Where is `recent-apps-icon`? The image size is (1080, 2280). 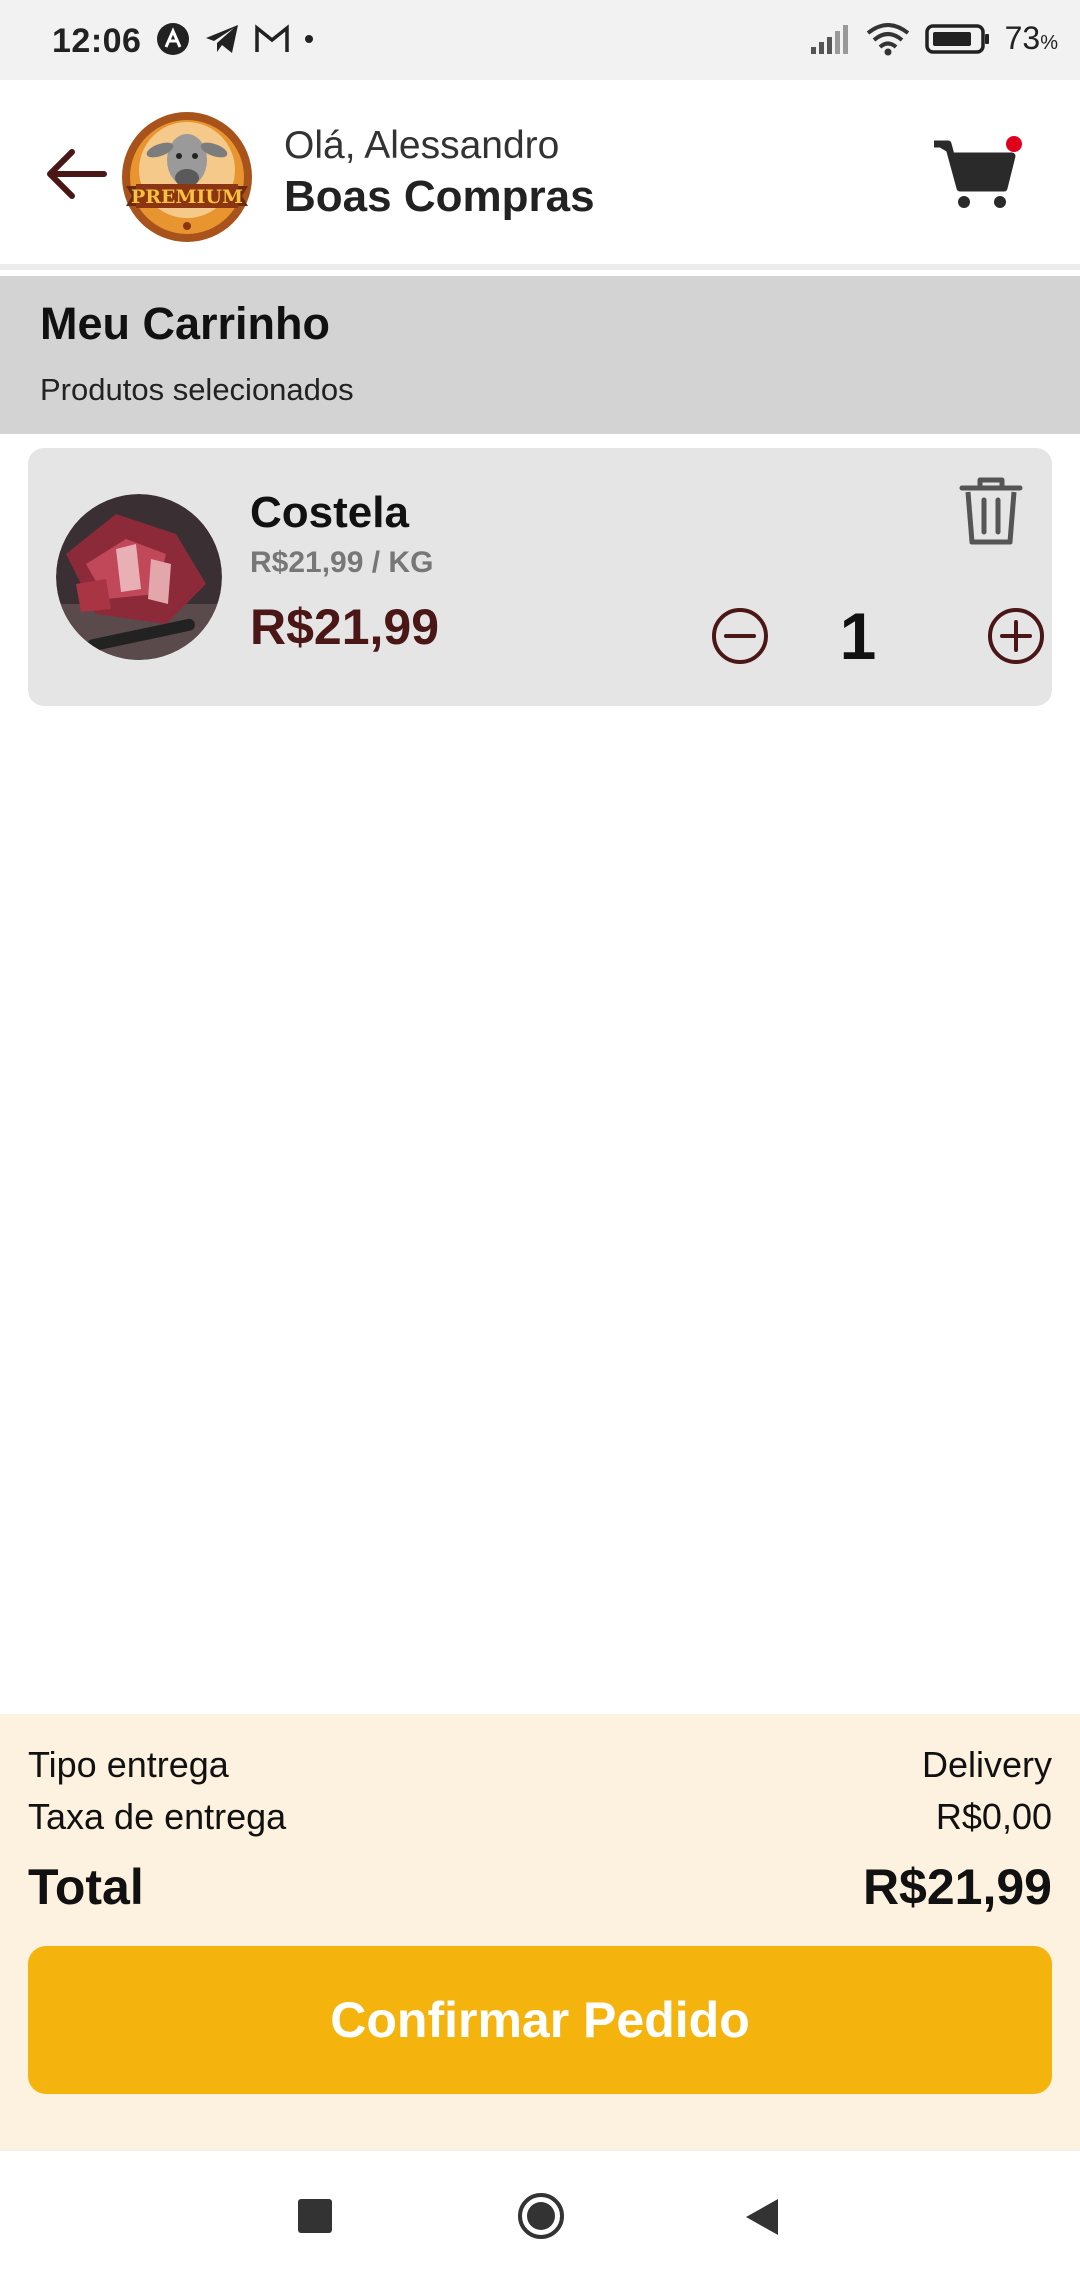 recent-apps-icon is located at coordinates (315, 2216).